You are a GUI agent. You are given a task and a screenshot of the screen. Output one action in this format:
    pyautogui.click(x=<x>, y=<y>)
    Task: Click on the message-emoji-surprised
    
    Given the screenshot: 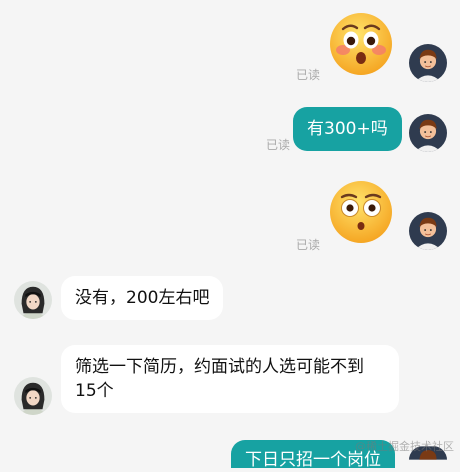 What is the action you would take?
    pyautogui.click(x=361, y=44)
    